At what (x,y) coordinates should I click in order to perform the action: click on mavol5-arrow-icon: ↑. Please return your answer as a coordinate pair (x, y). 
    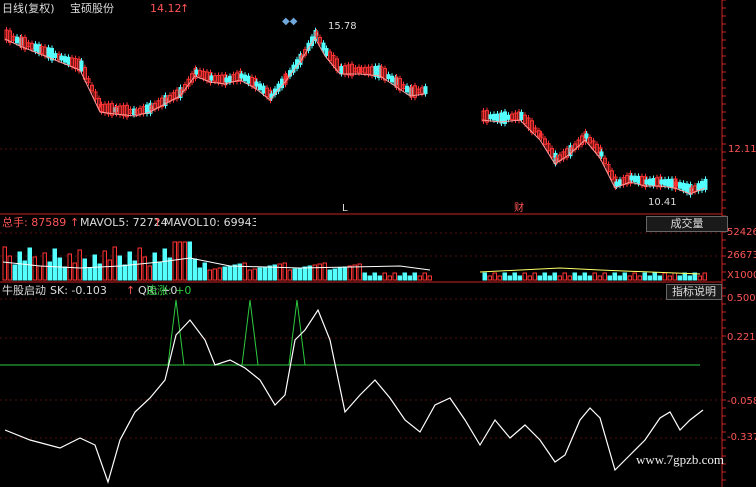
    Looking at the image, I should click on (158, 222).